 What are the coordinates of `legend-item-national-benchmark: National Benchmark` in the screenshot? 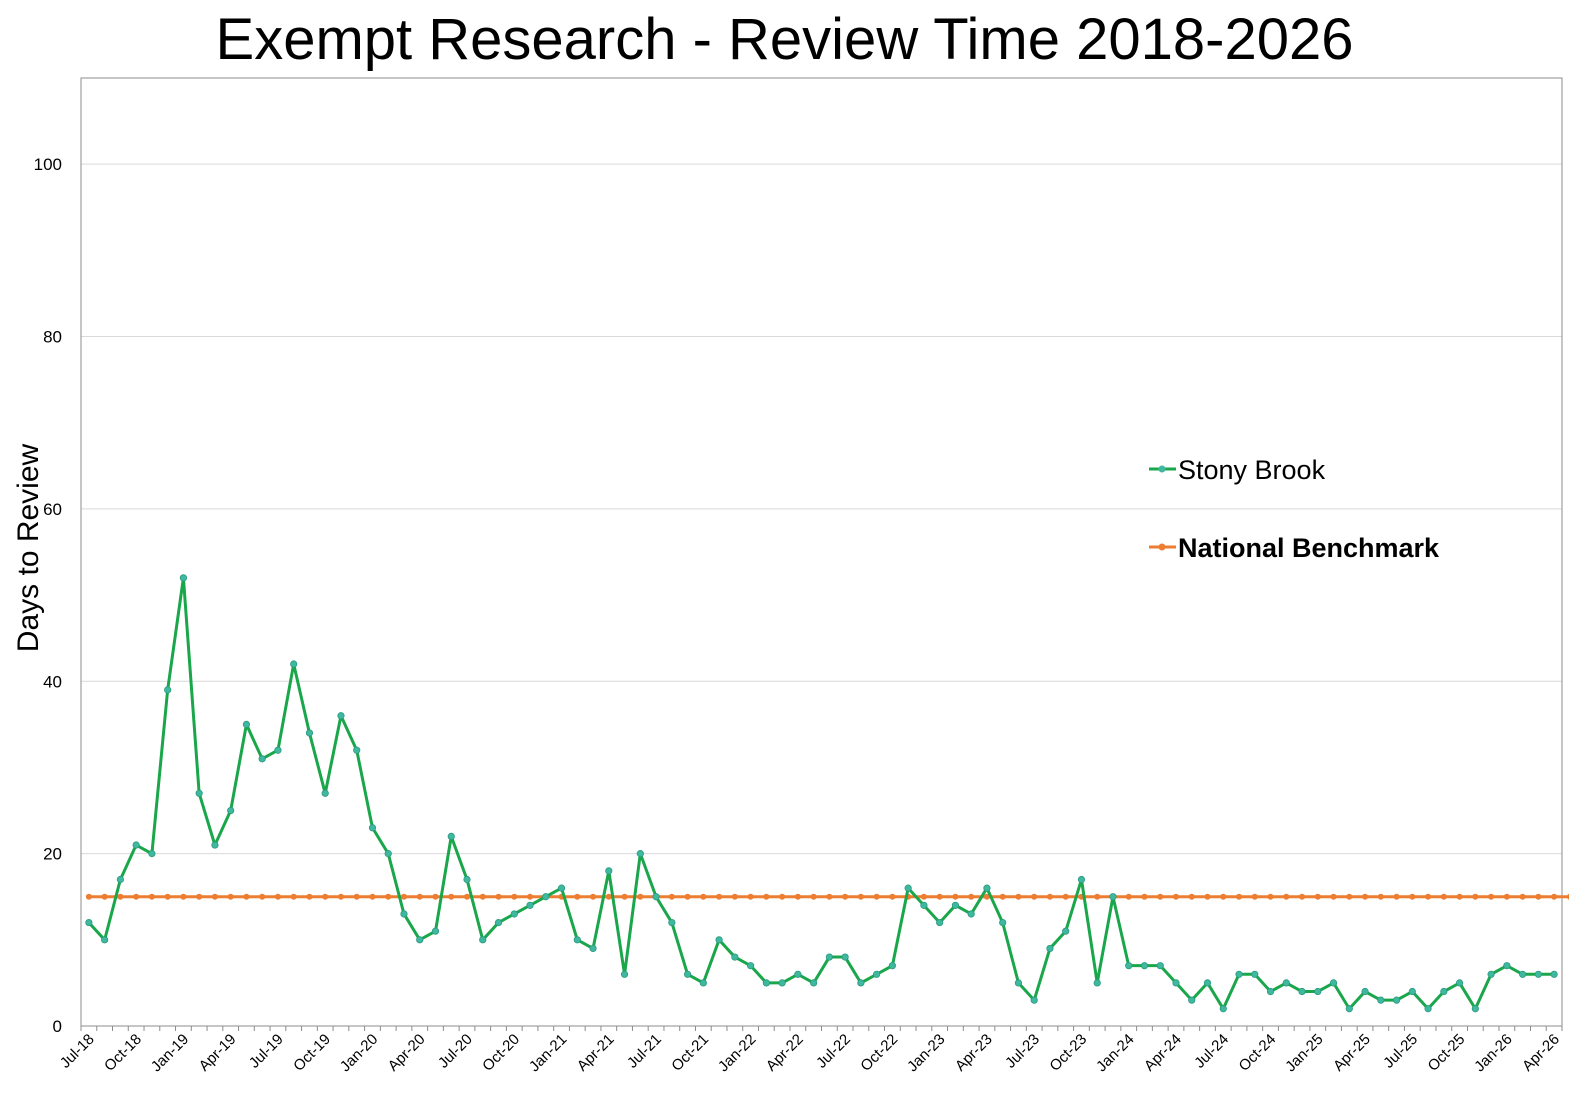 It's located at (1294, 548).